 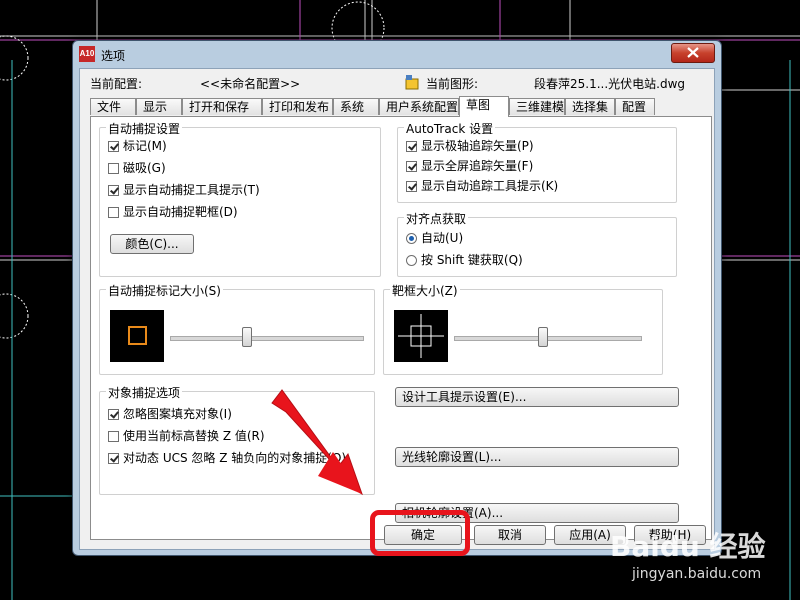 What do you see at coordinates (317, 442) in the screenshot?
I see `pointer-arrow-icon` at bounding box center [317, 442].